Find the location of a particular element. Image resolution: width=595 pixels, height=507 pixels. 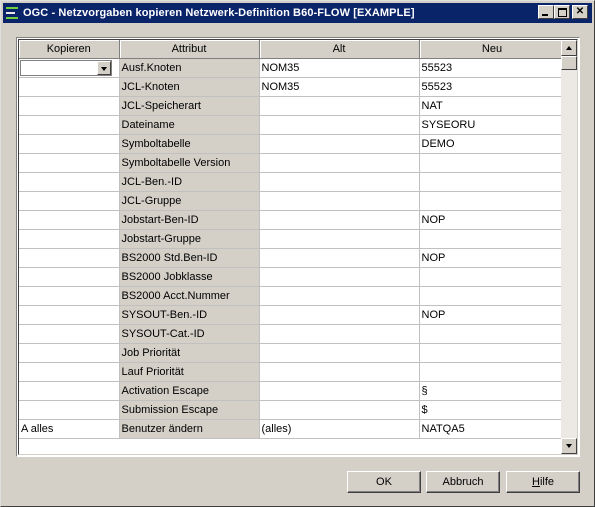

cell-attribut: Symboltabelle is located at coordinates (189, 144).